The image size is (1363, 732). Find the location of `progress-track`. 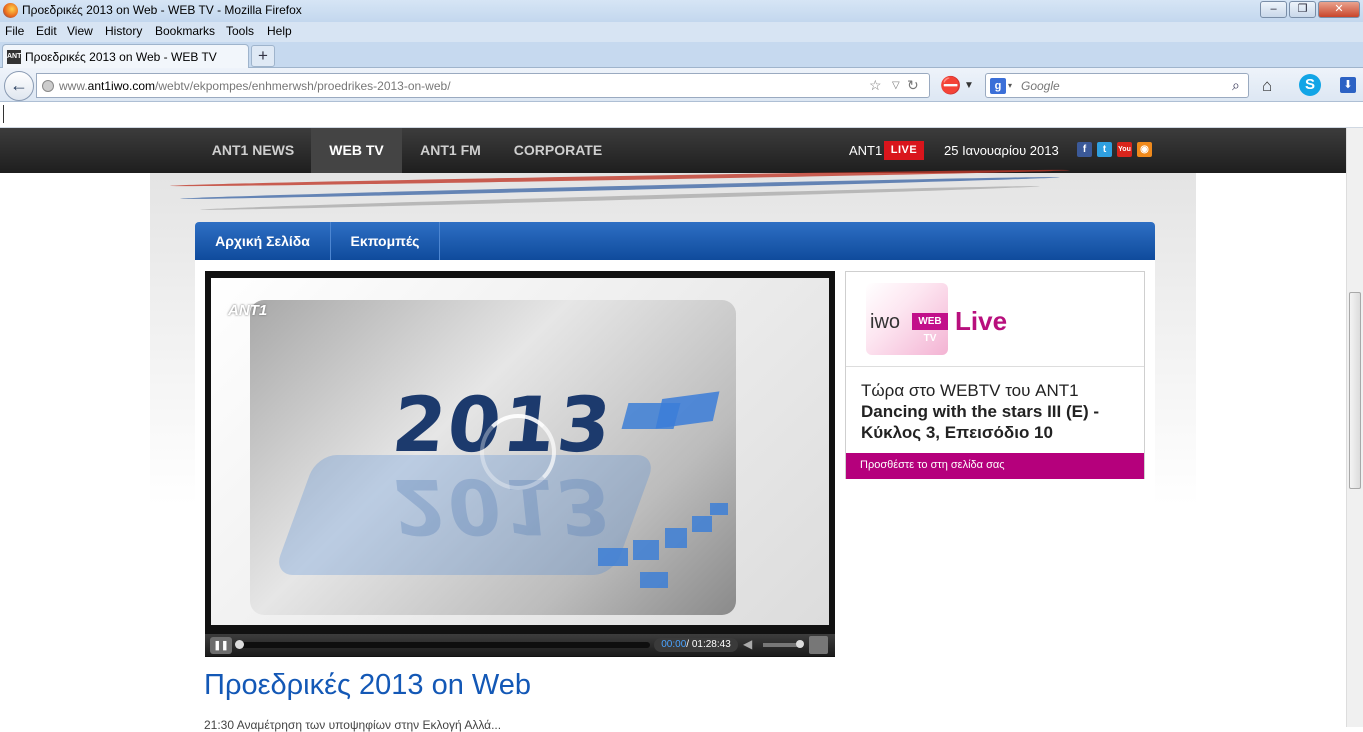

progress-track is located at coordinates (443, 645).